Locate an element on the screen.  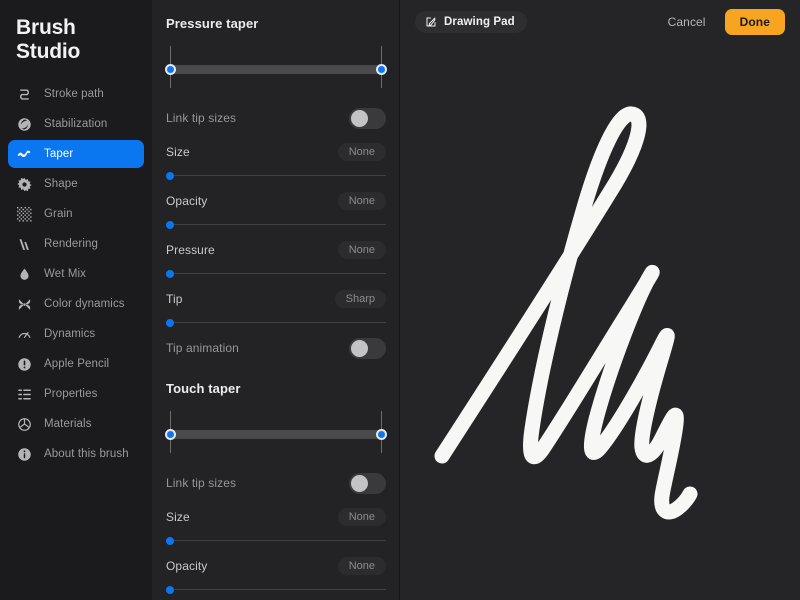
sidebar-item-label: Apple Pencil is located at coordinates (77, 364).